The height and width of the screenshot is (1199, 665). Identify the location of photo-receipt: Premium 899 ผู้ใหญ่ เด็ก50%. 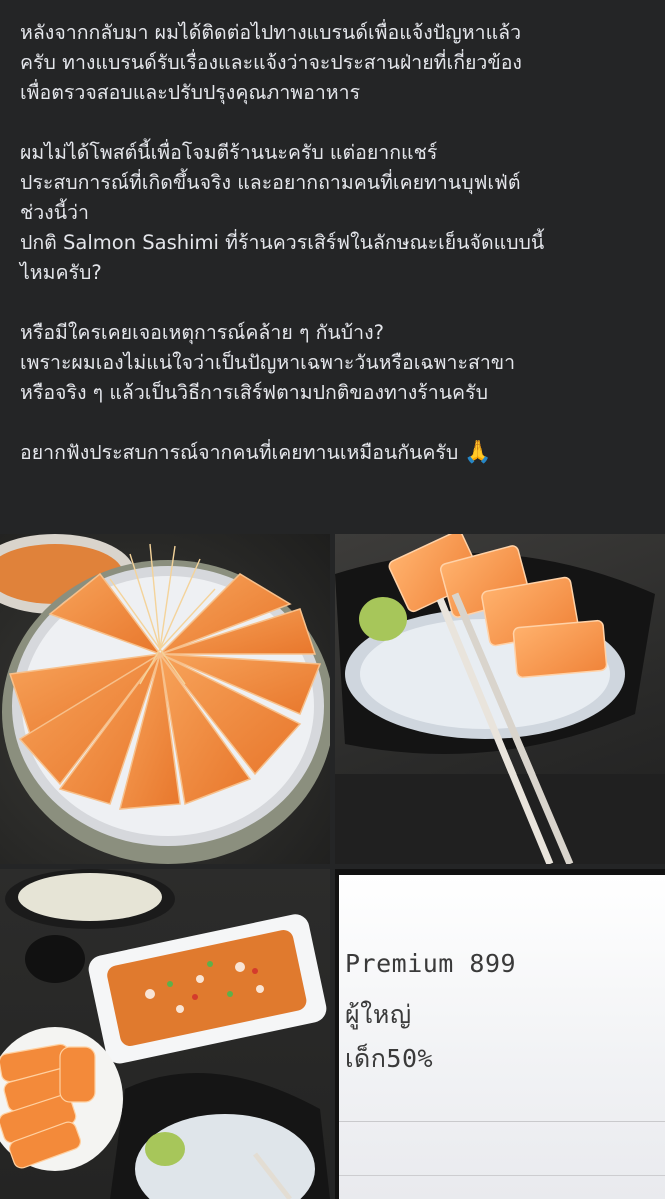
(500, 1034).